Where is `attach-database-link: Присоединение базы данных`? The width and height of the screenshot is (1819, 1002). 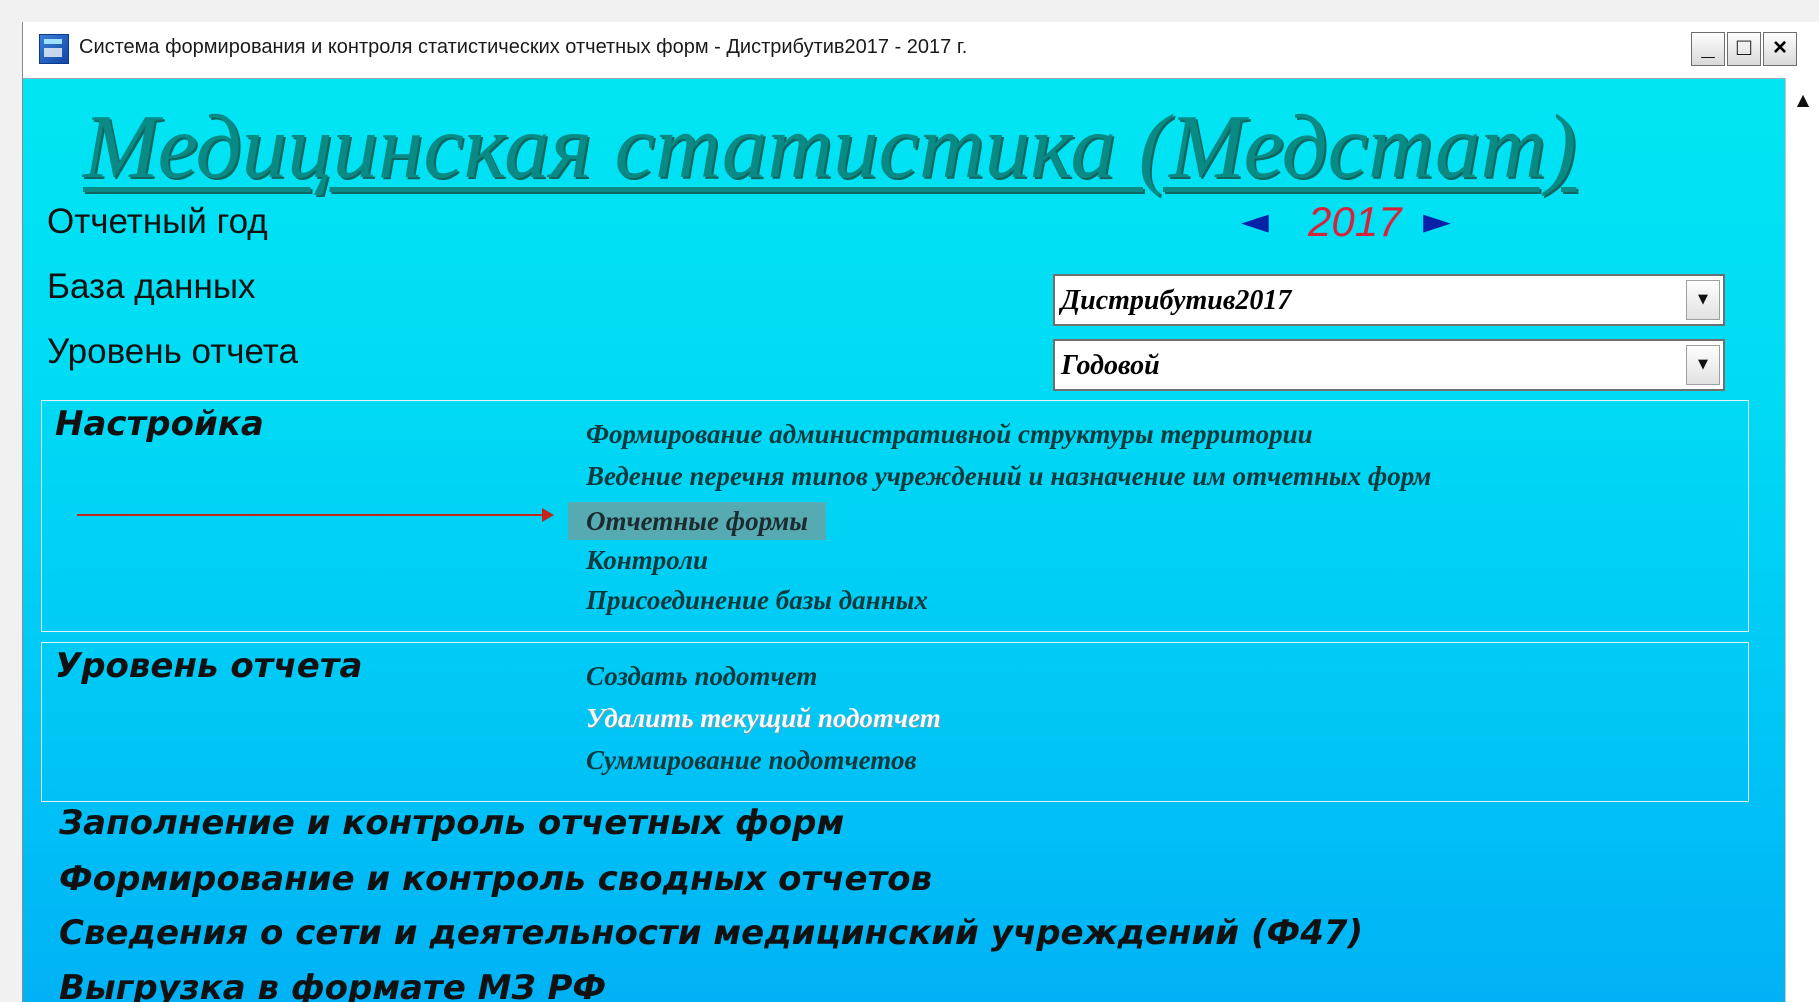 attach-database-link: Присоединение базы данных is located at coordinates (757, 600).